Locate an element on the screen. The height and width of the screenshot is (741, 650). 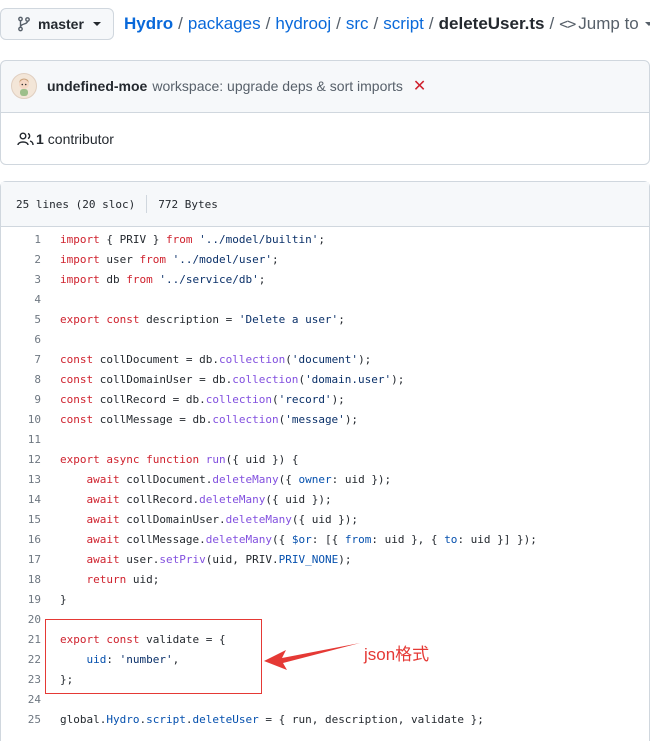
code-token: async is located at coordinates (123, 459).